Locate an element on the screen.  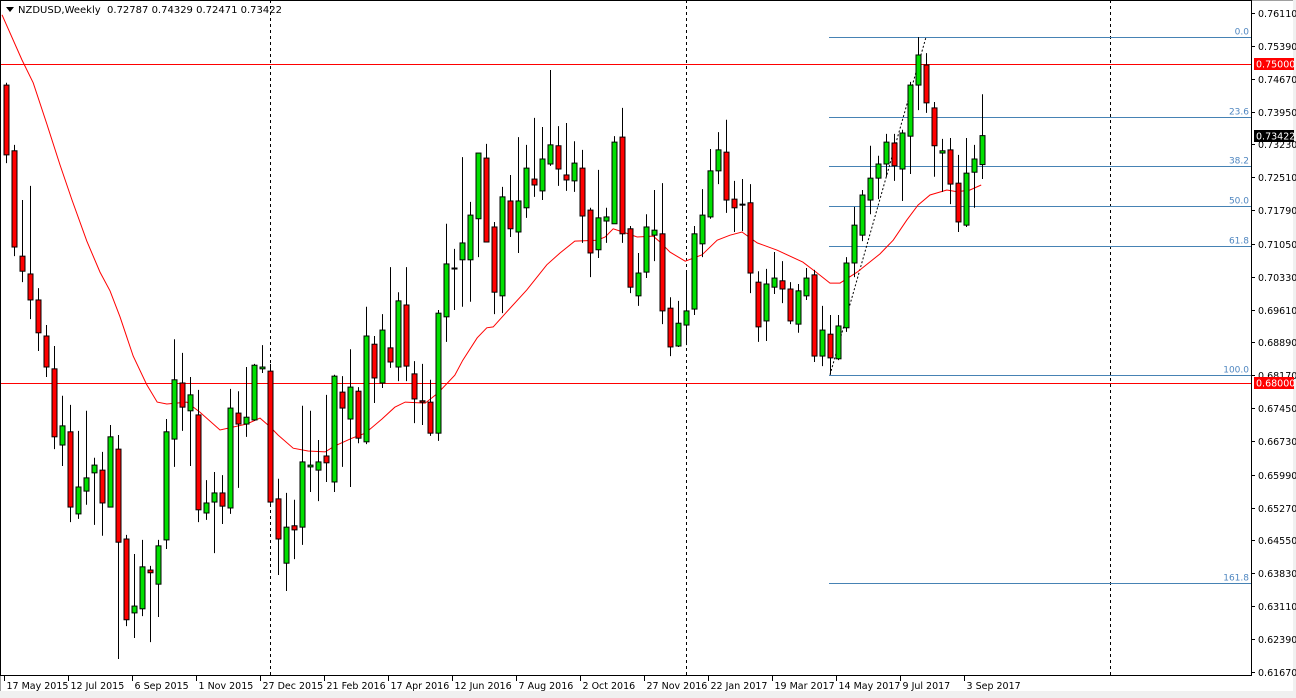
time-tick-label: 21 Feb 2016 is located at coordinates (356, 686).